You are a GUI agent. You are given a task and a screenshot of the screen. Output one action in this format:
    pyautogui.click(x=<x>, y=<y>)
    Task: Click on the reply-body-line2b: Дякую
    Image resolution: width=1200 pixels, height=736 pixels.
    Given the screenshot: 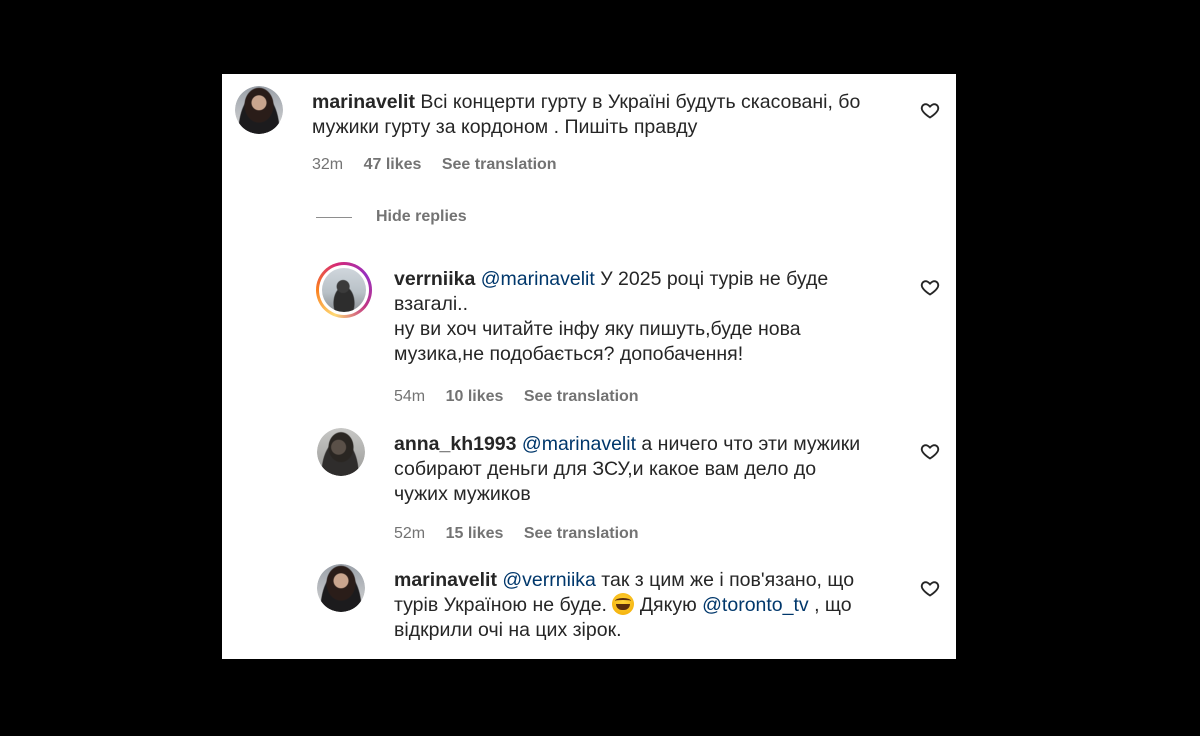 What is the action you would take?
    pyautogui.click(x=668, y=605)
    